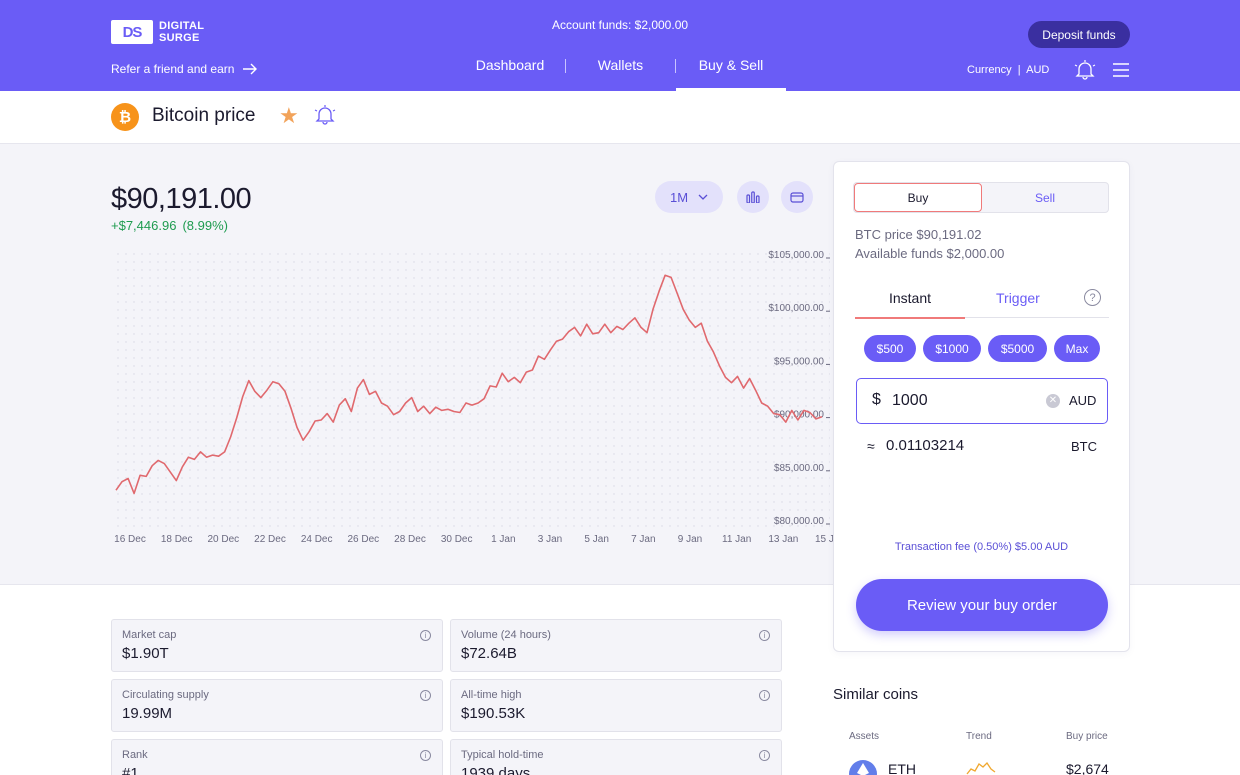 The image size is (1240, 775). What do you see at coordinates (616, 645) in the screenshot?
I see `stat-volume: Volume (24 hours) $72.64B i` at bounding box center [616, 645].